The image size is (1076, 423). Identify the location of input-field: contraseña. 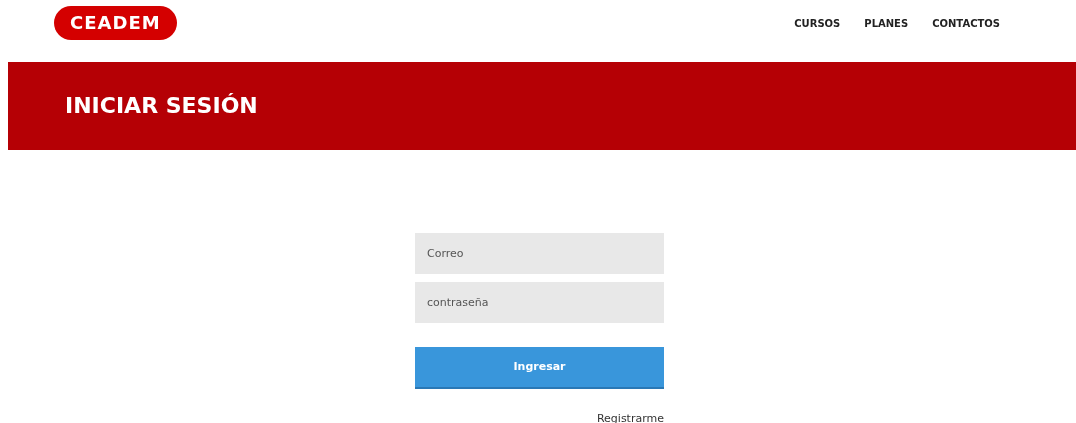
(539, 302).